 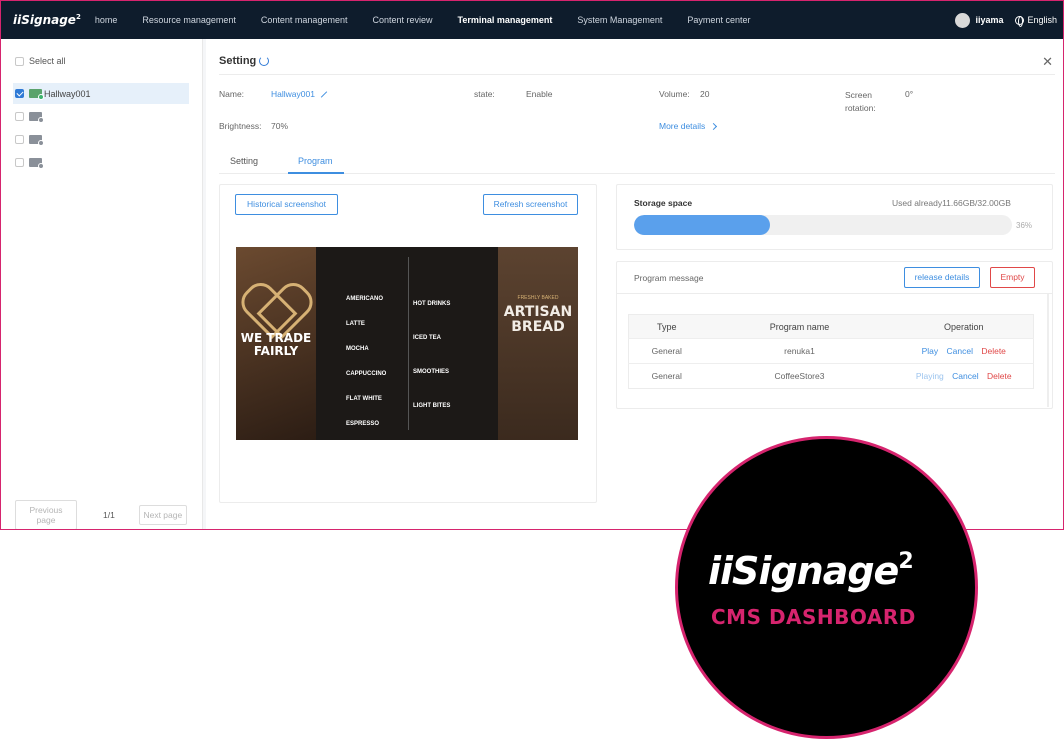 What do you see at coordinates (19, 62) in the screenshot?
I see `select-all-checkbox` at bounding box center [19, 62].